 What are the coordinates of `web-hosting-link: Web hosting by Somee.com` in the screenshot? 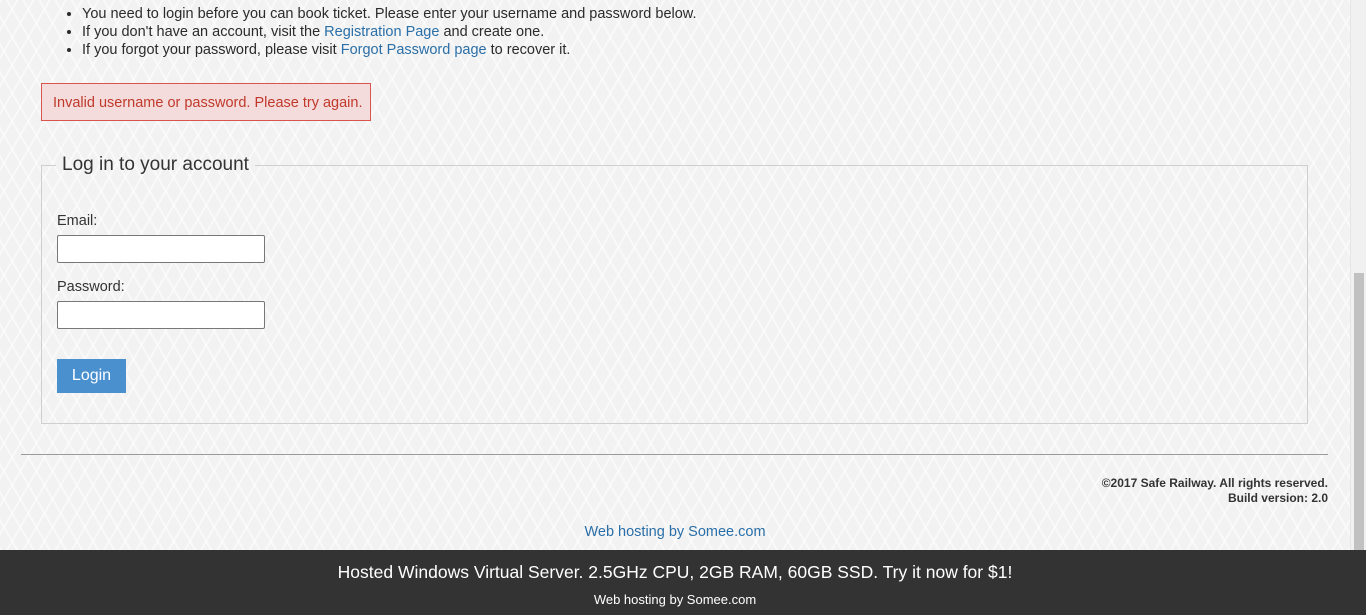 It's located at (674, 532).